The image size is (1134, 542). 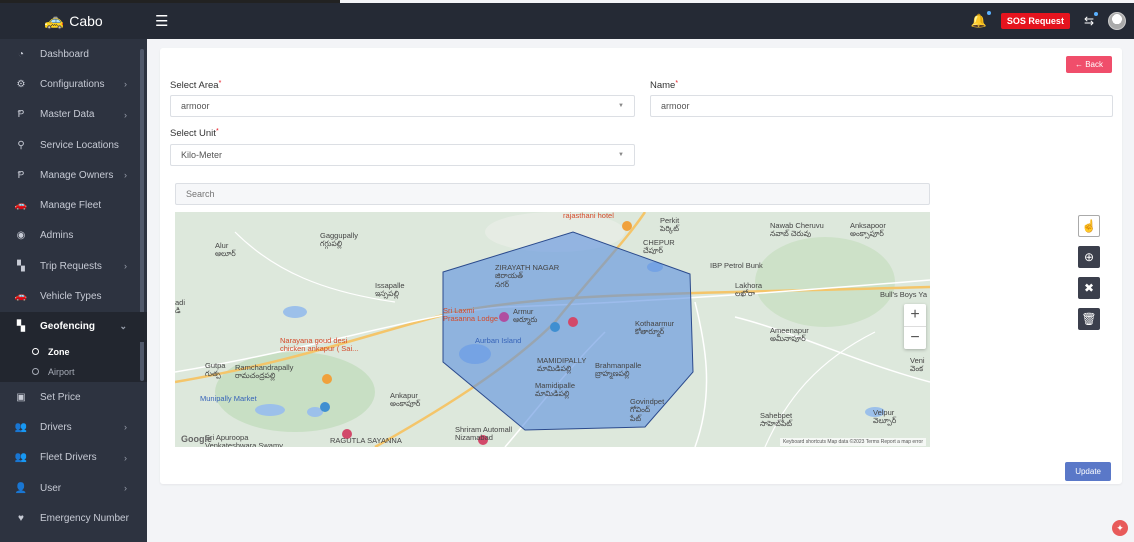 I want to click on sidebar-item-dashboard: ◔ Dashboard, so click(x=73, y=54).